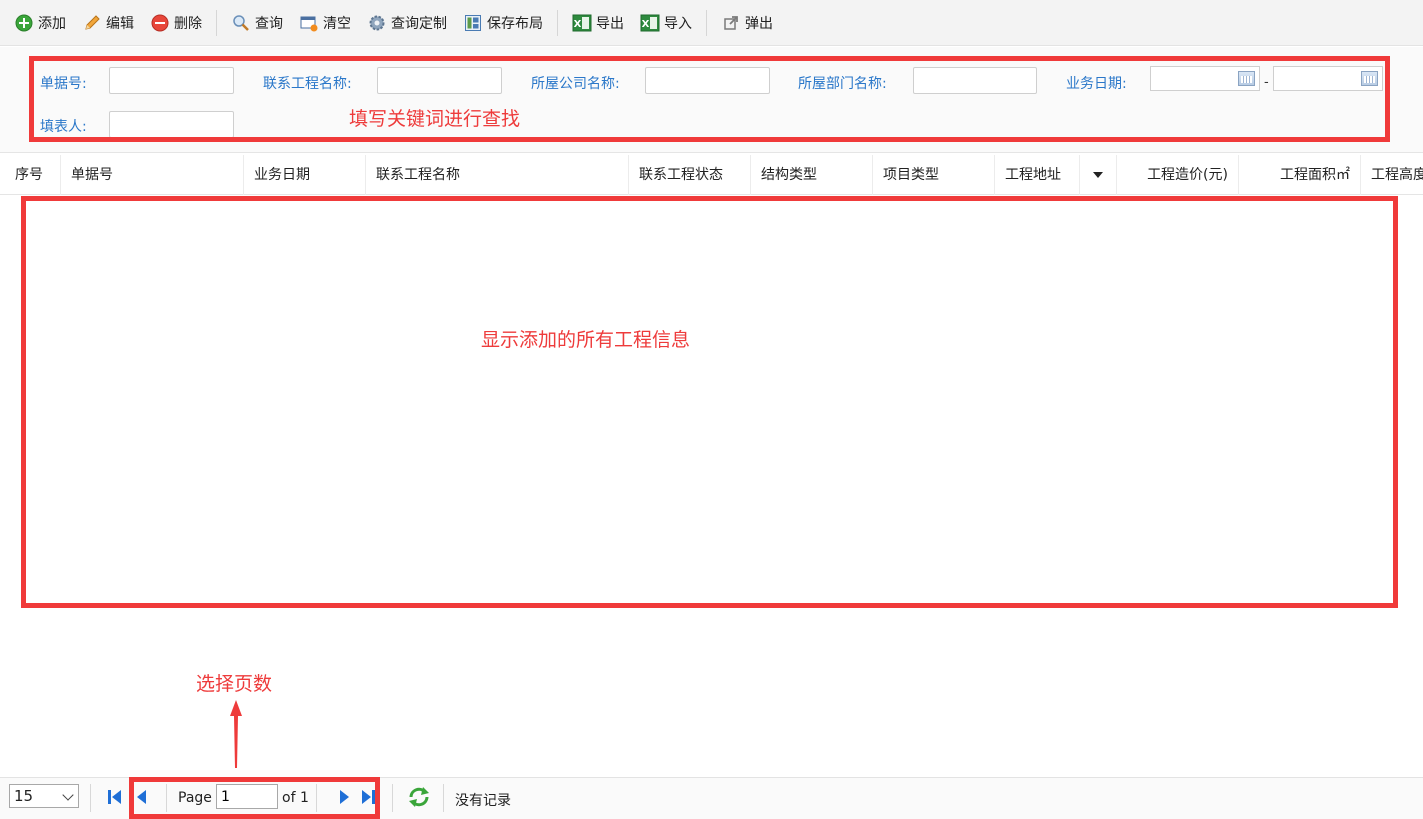 Image resolution: width=1423 pixels, height=819 pixels. I want to click on save-layout-button: 保存布局, so click(503, 23).